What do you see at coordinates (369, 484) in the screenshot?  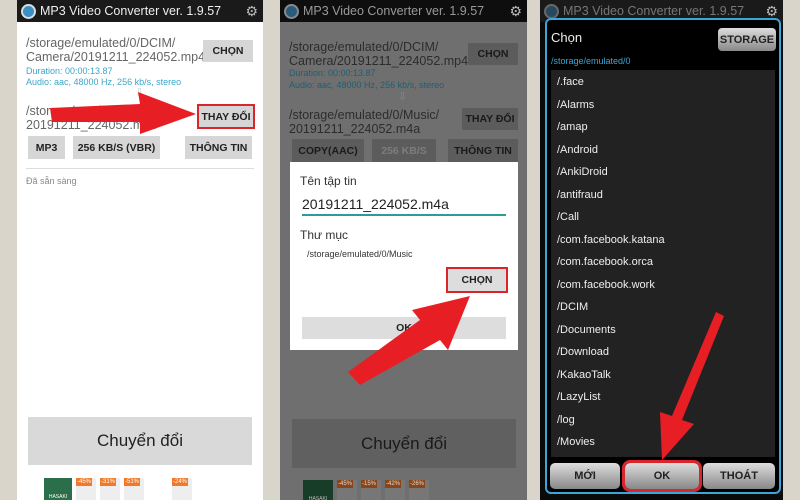 I see `discount-badge: -15%` at bounding box center [369, 484].